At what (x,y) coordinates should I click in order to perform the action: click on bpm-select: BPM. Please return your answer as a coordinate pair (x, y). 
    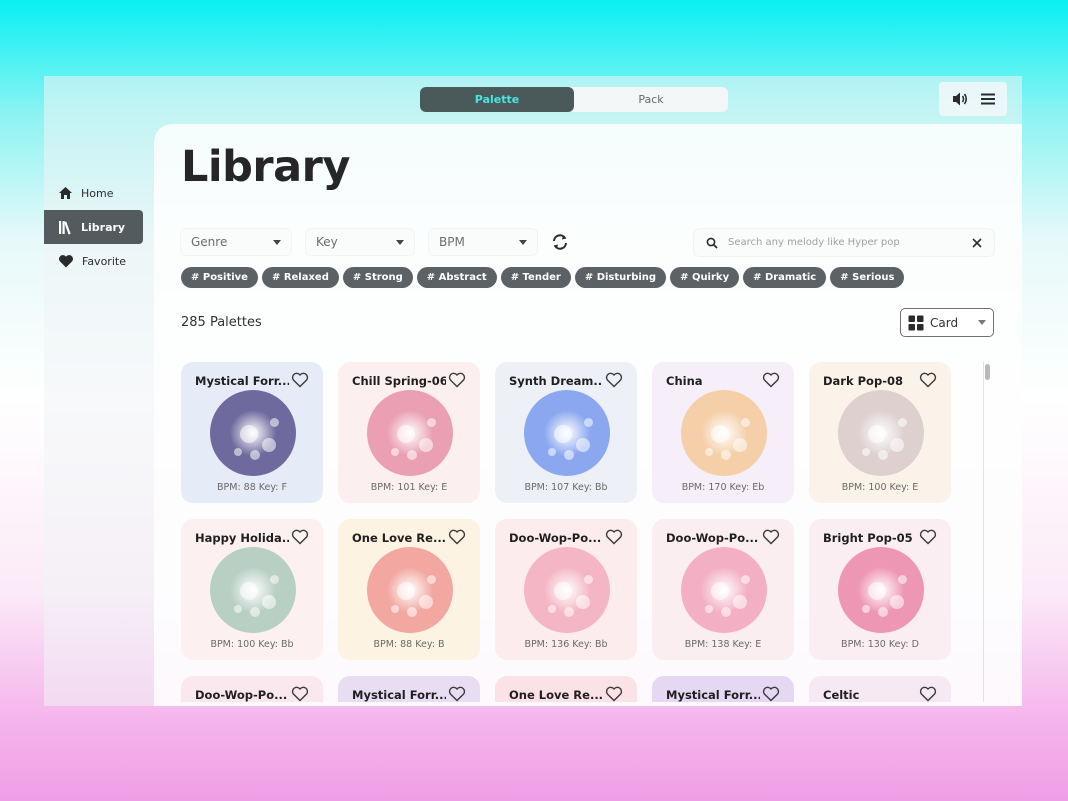
    Looking at the image, I should click on (483, 242).